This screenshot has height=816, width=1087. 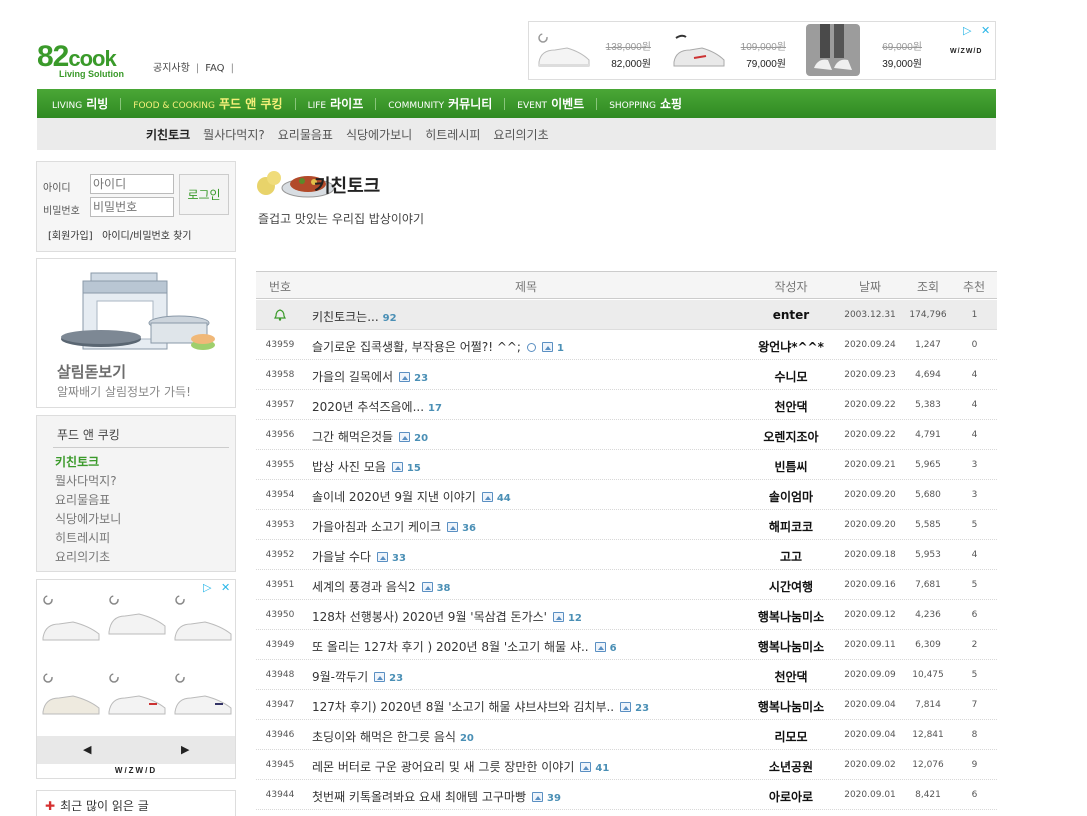 I want to click on password-input, so click(x=132, y=207).